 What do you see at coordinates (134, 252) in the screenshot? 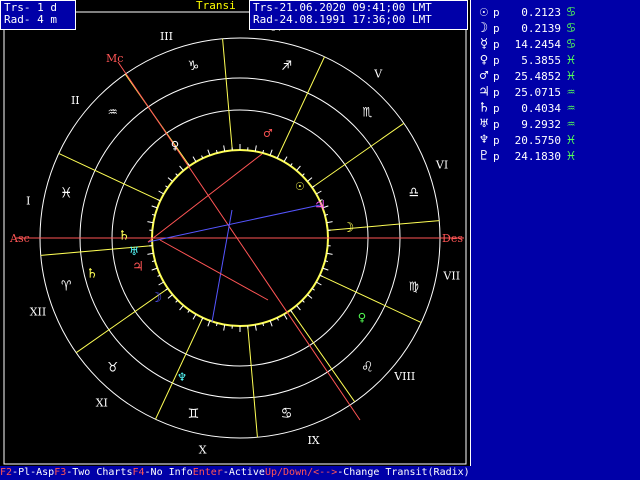
I see `planet-glyph-icon: ♅` at bounding box center [134, 252].